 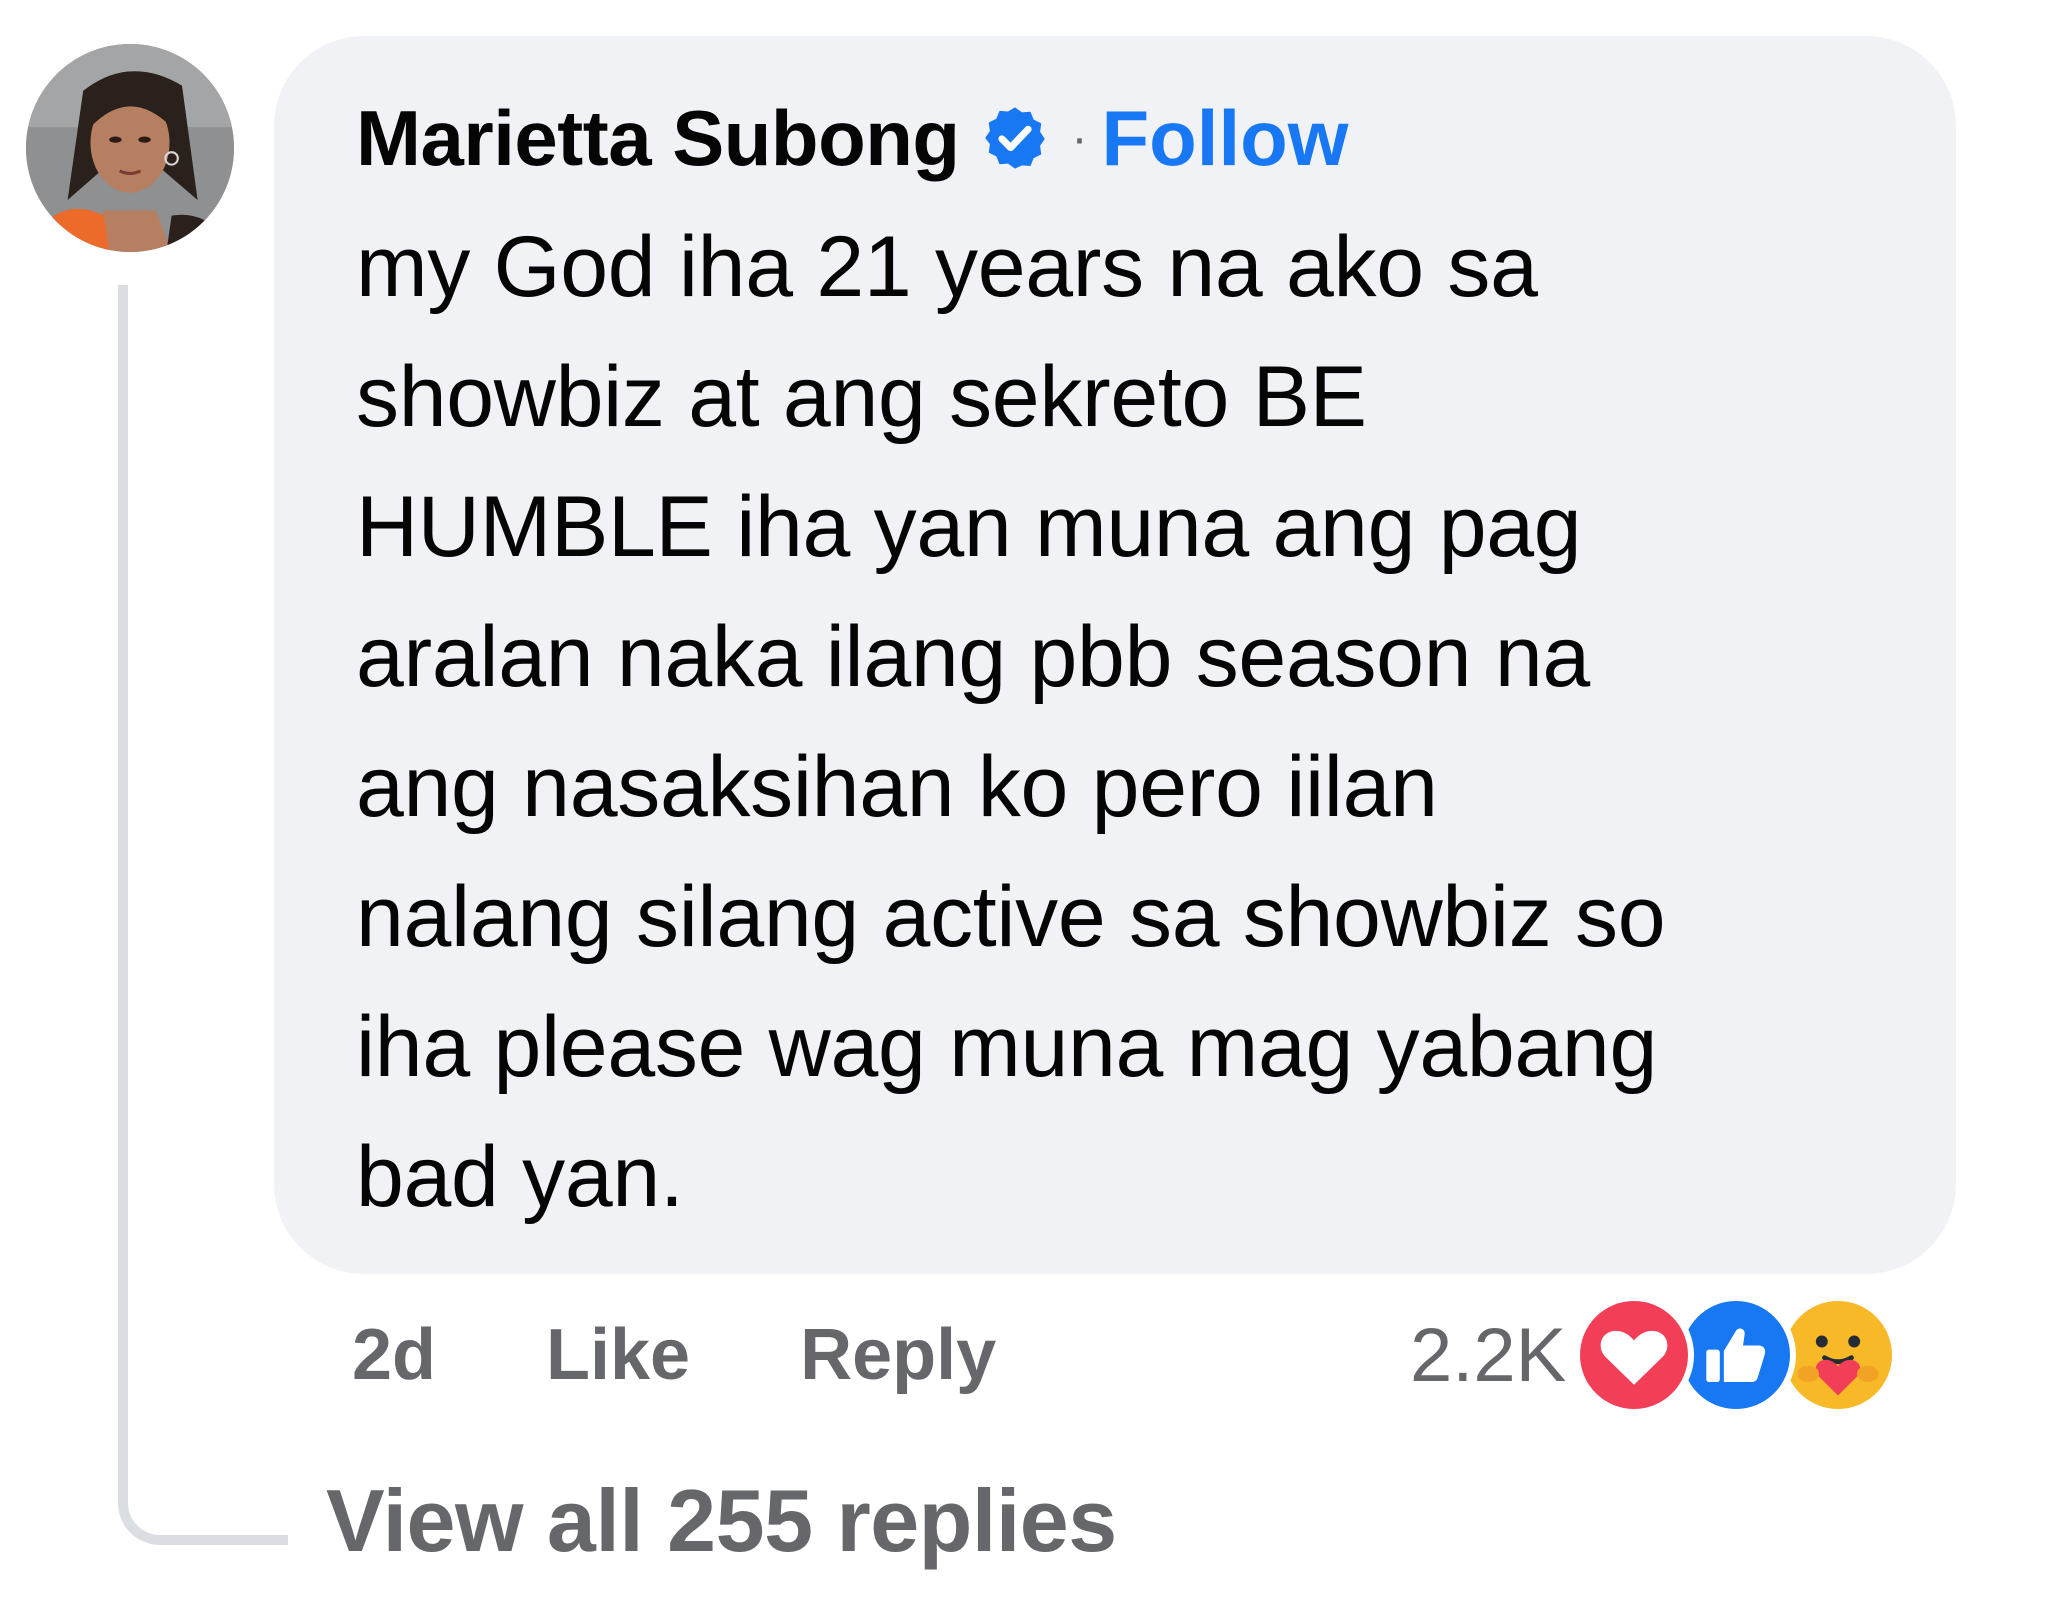 What do you see at coordinates (721, 1521) in the screenshot?
I see `view-all-replies-link: View all 255 replies` at bounding box center [721, 1521].